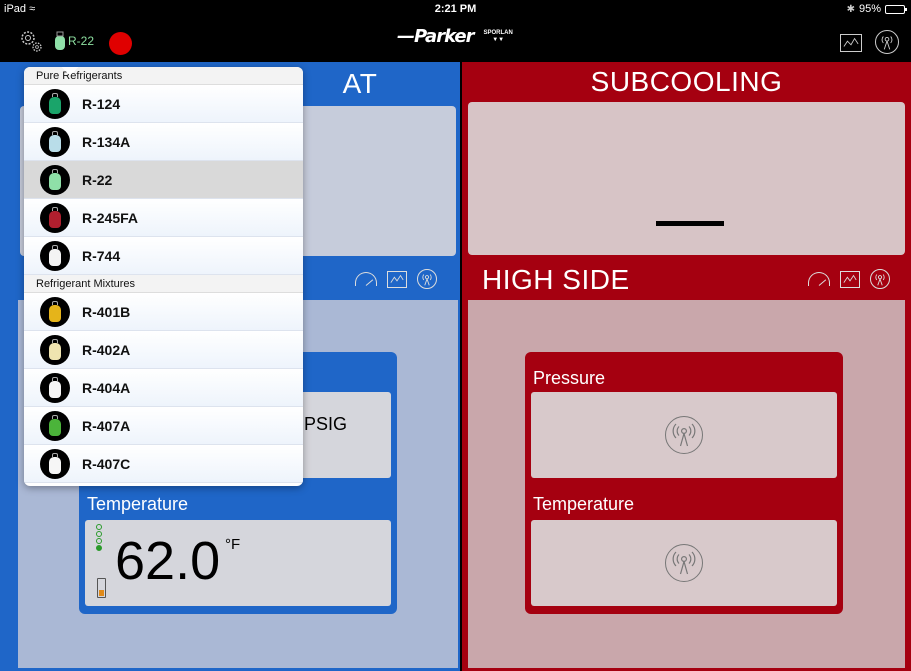 The height and width of the screenshot is (671, 911). I want to click on pressure-readout, so click(684, 435).